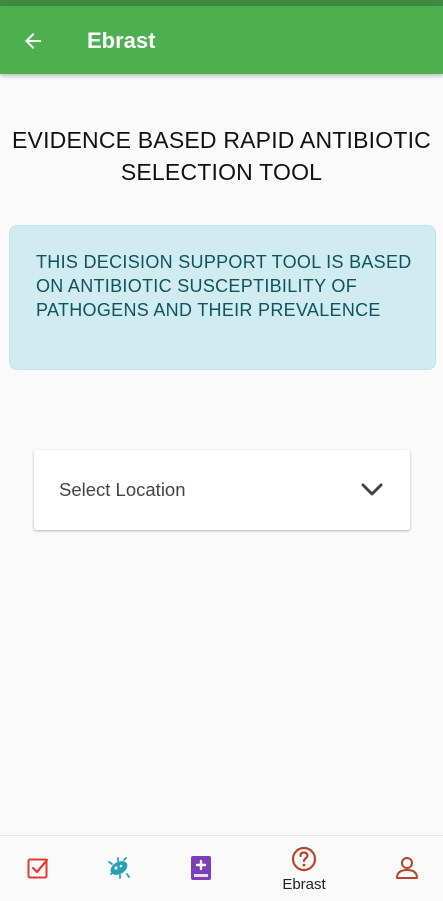 The image size is (443, 901). I want to click on back-button, so click(33, 41).